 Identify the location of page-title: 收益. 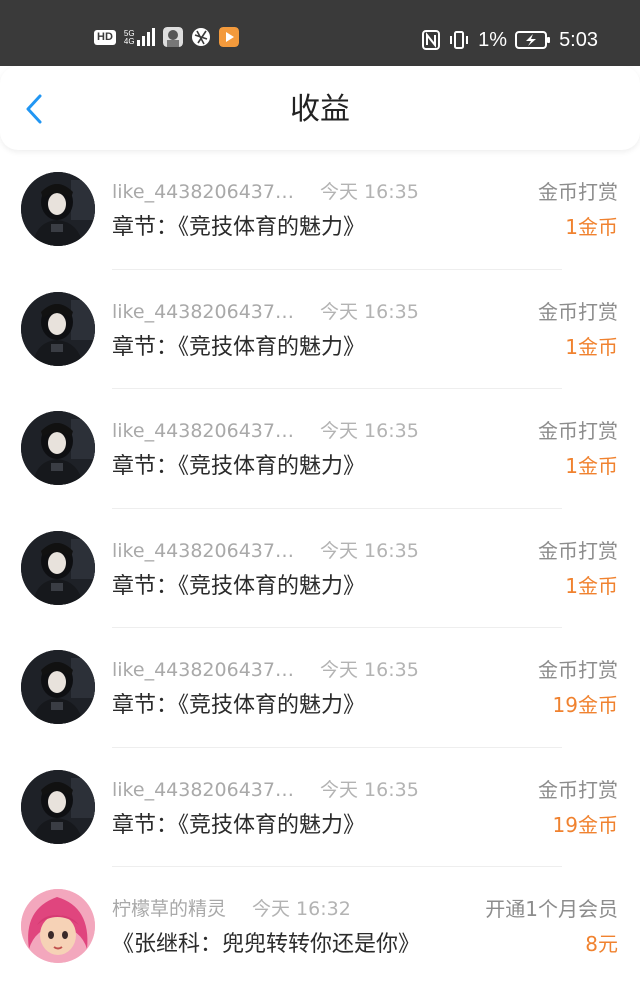
(320, 109).